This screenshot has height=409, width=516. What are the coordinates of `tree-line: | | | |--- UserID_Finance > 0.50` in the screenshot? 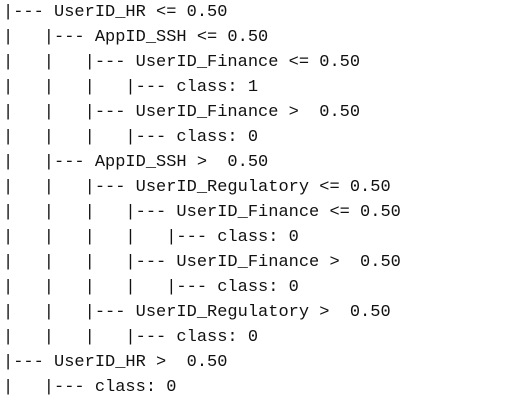 It's located at (202, 262).